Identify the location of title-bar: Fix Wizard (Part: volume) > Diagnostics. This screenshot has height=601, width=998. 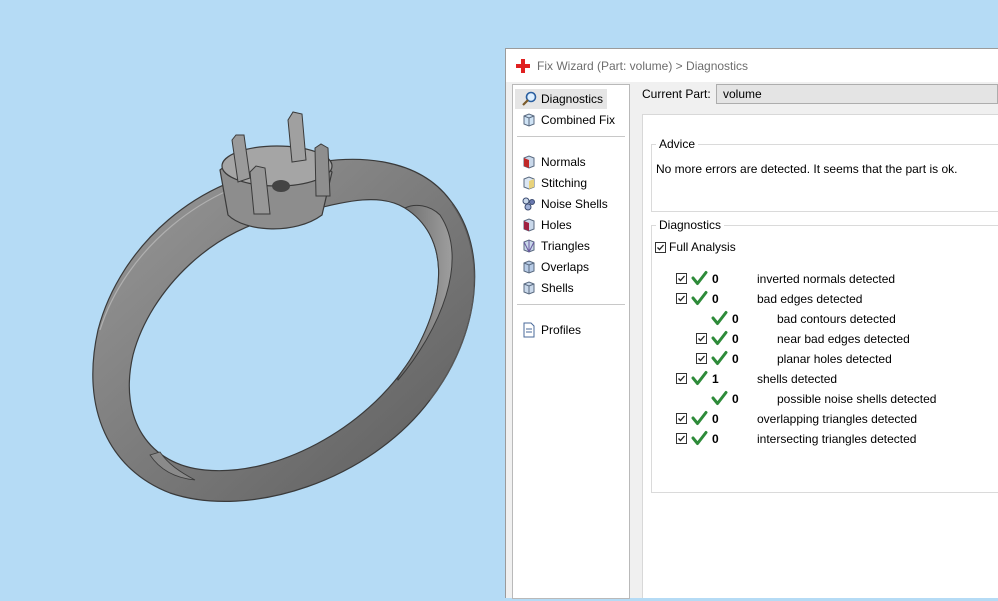
(752, 65).